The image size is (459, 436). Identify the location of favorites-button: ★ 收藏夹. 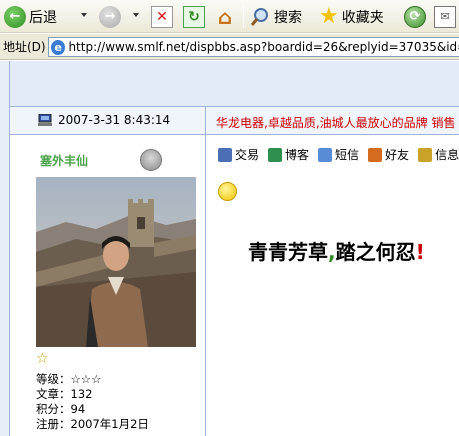
(351, 16).